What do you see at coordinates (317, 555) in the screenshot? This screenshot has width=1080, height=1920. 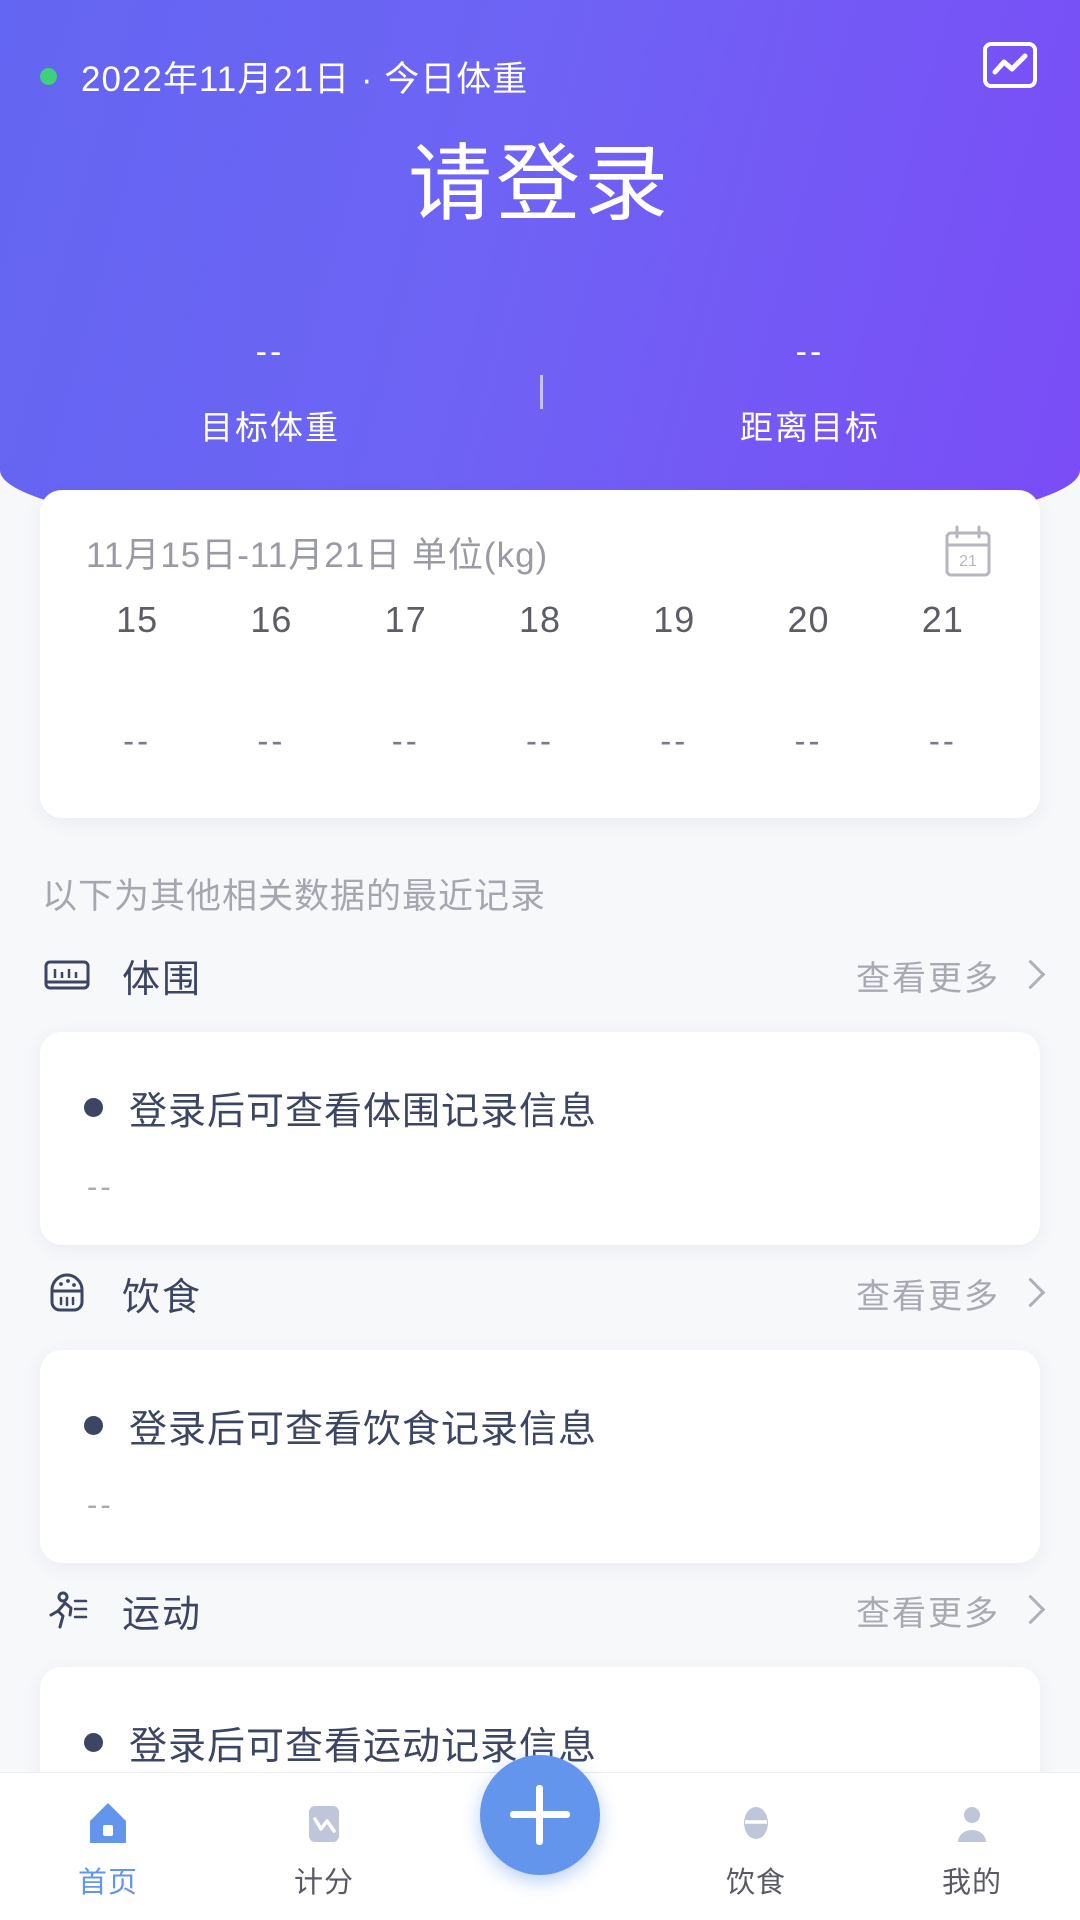 I see `weight-date-range: 11月15日-11月21日 单位(kg)` at bounding box center [317, 555].